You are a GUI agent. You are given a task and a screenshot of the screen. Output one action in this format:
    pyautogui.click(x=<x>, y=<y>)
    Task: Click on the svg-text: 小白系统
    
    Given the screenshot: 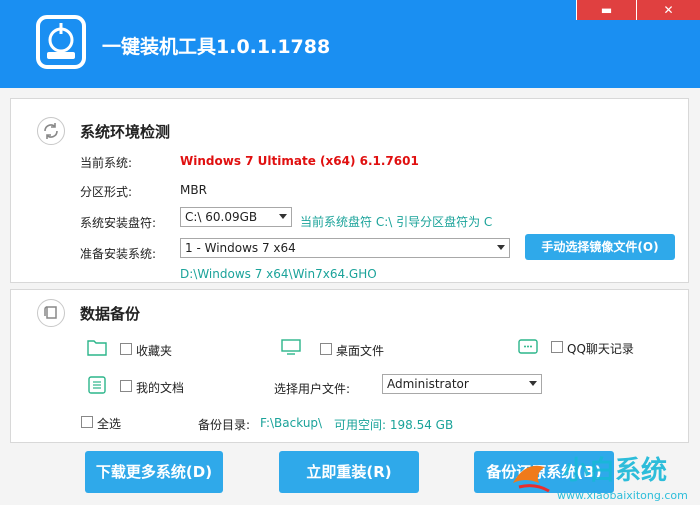 What is the action you would take?
    pyautogui.click(x=615, y=470)
    